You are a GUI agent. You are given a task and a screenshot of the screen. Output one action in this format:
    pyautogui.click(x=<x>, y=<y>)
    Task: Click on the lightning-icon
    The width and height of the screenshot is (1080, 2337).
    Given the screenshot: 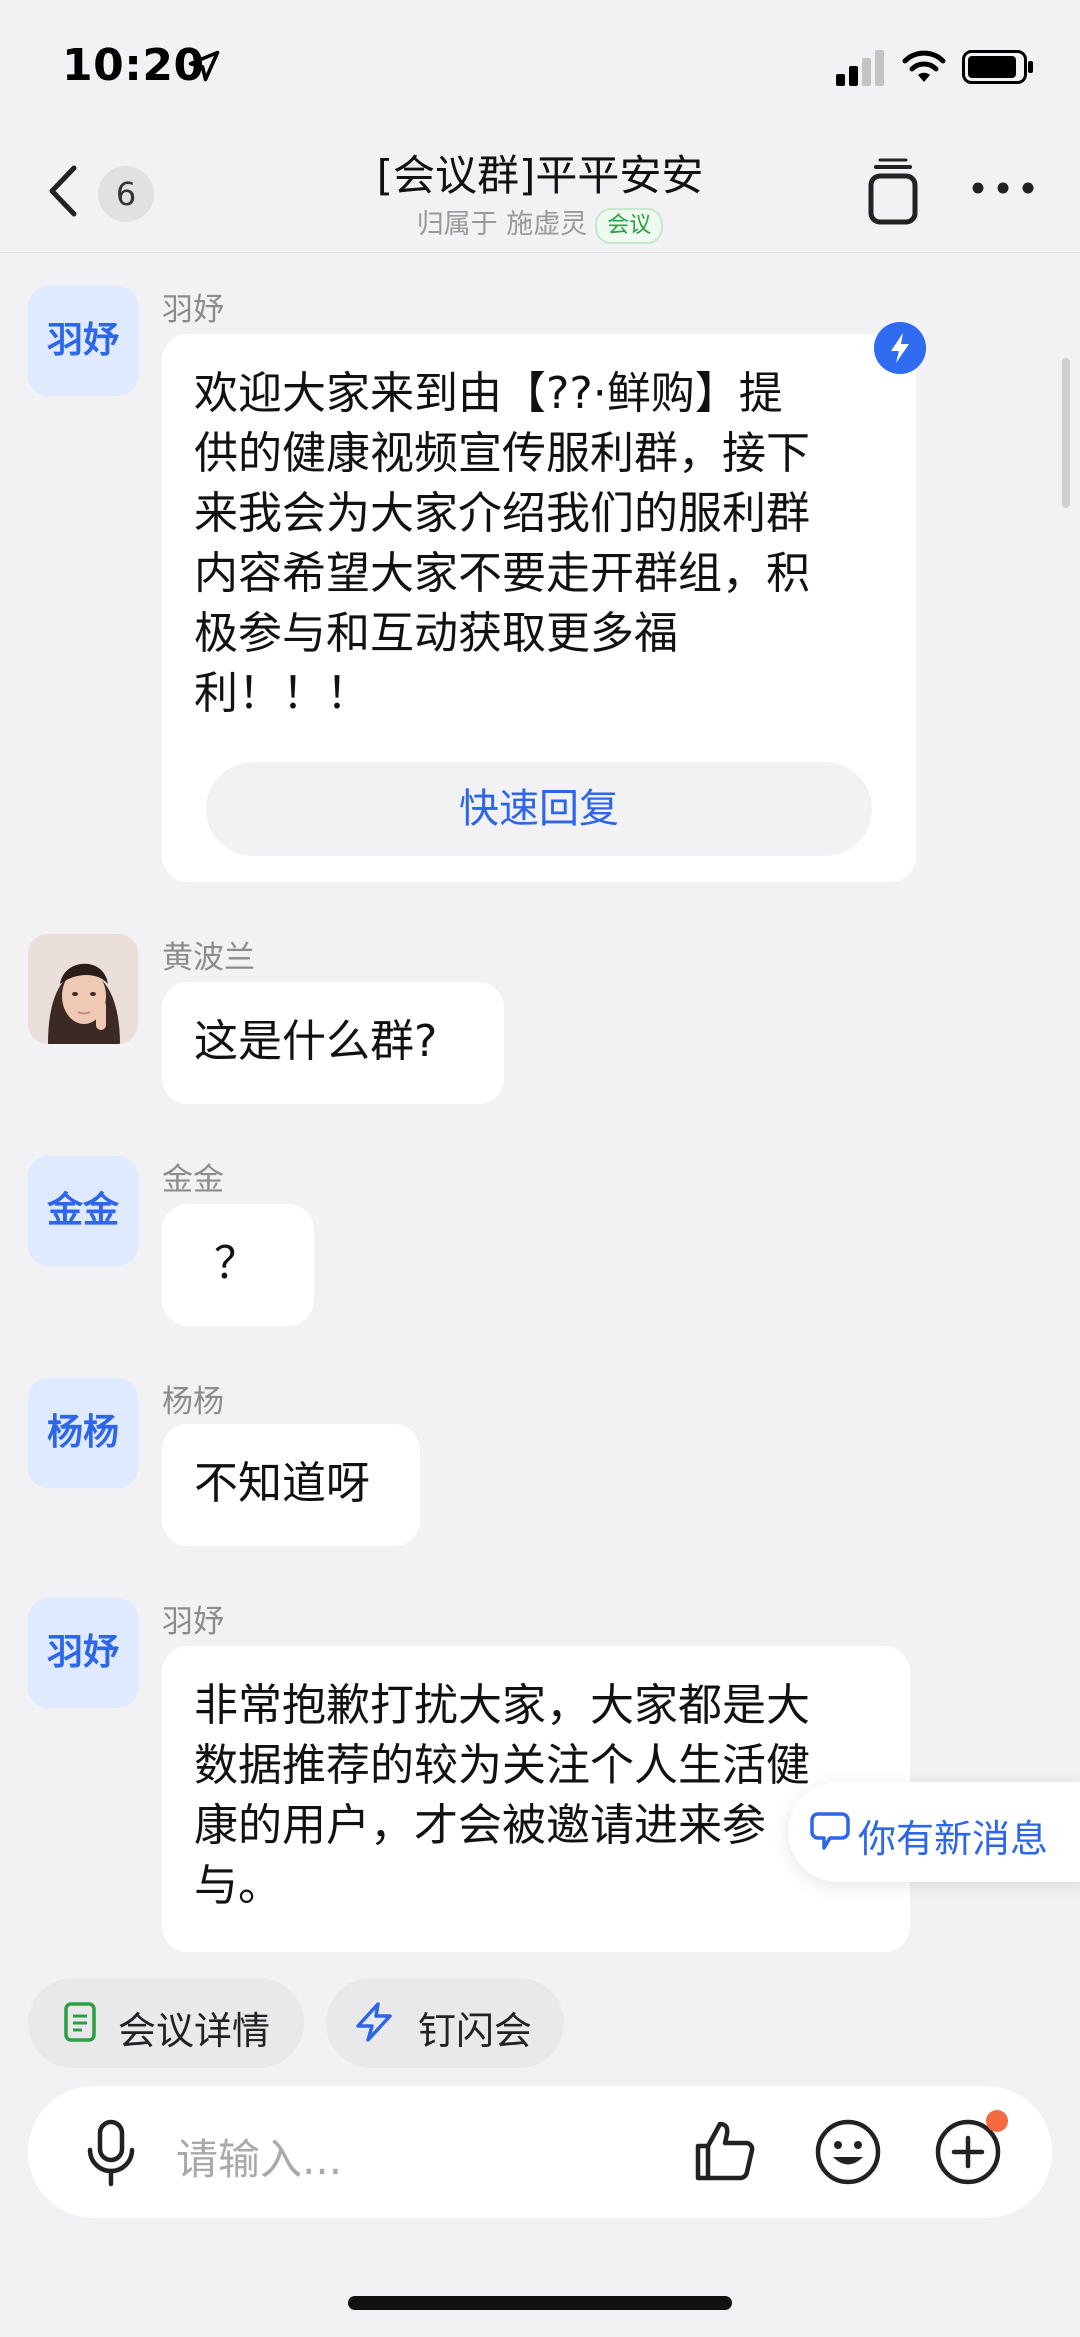 What is the action you would take?
    pyautogui.click(x=900, y=348)
    